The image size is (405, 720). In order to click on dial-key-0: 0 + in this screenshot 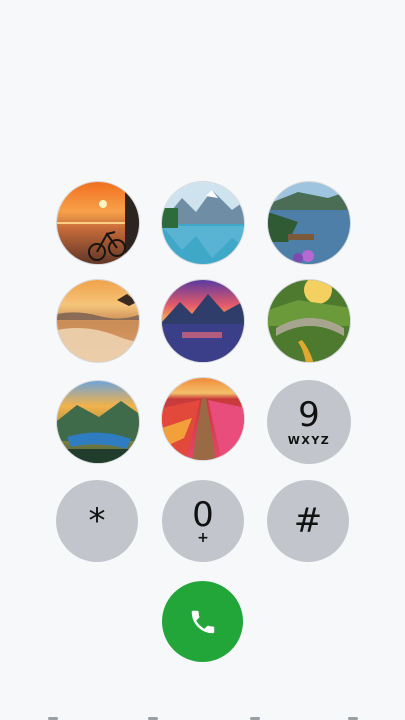, I will do `click(203, 521)`.